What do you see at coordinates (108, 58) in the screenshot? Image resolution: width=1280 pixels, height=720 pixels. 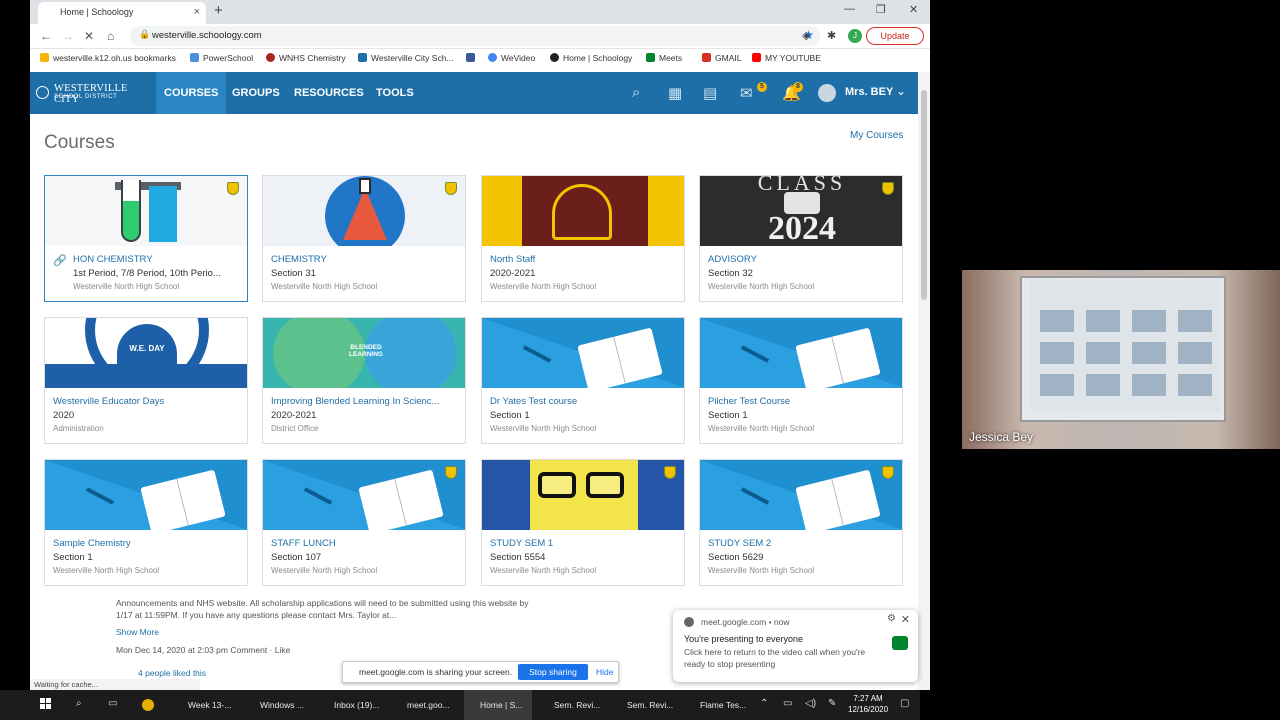 I see `bookmark-item: westerville.k12.oh.us bookmarks` at bounding box center [108, 58].